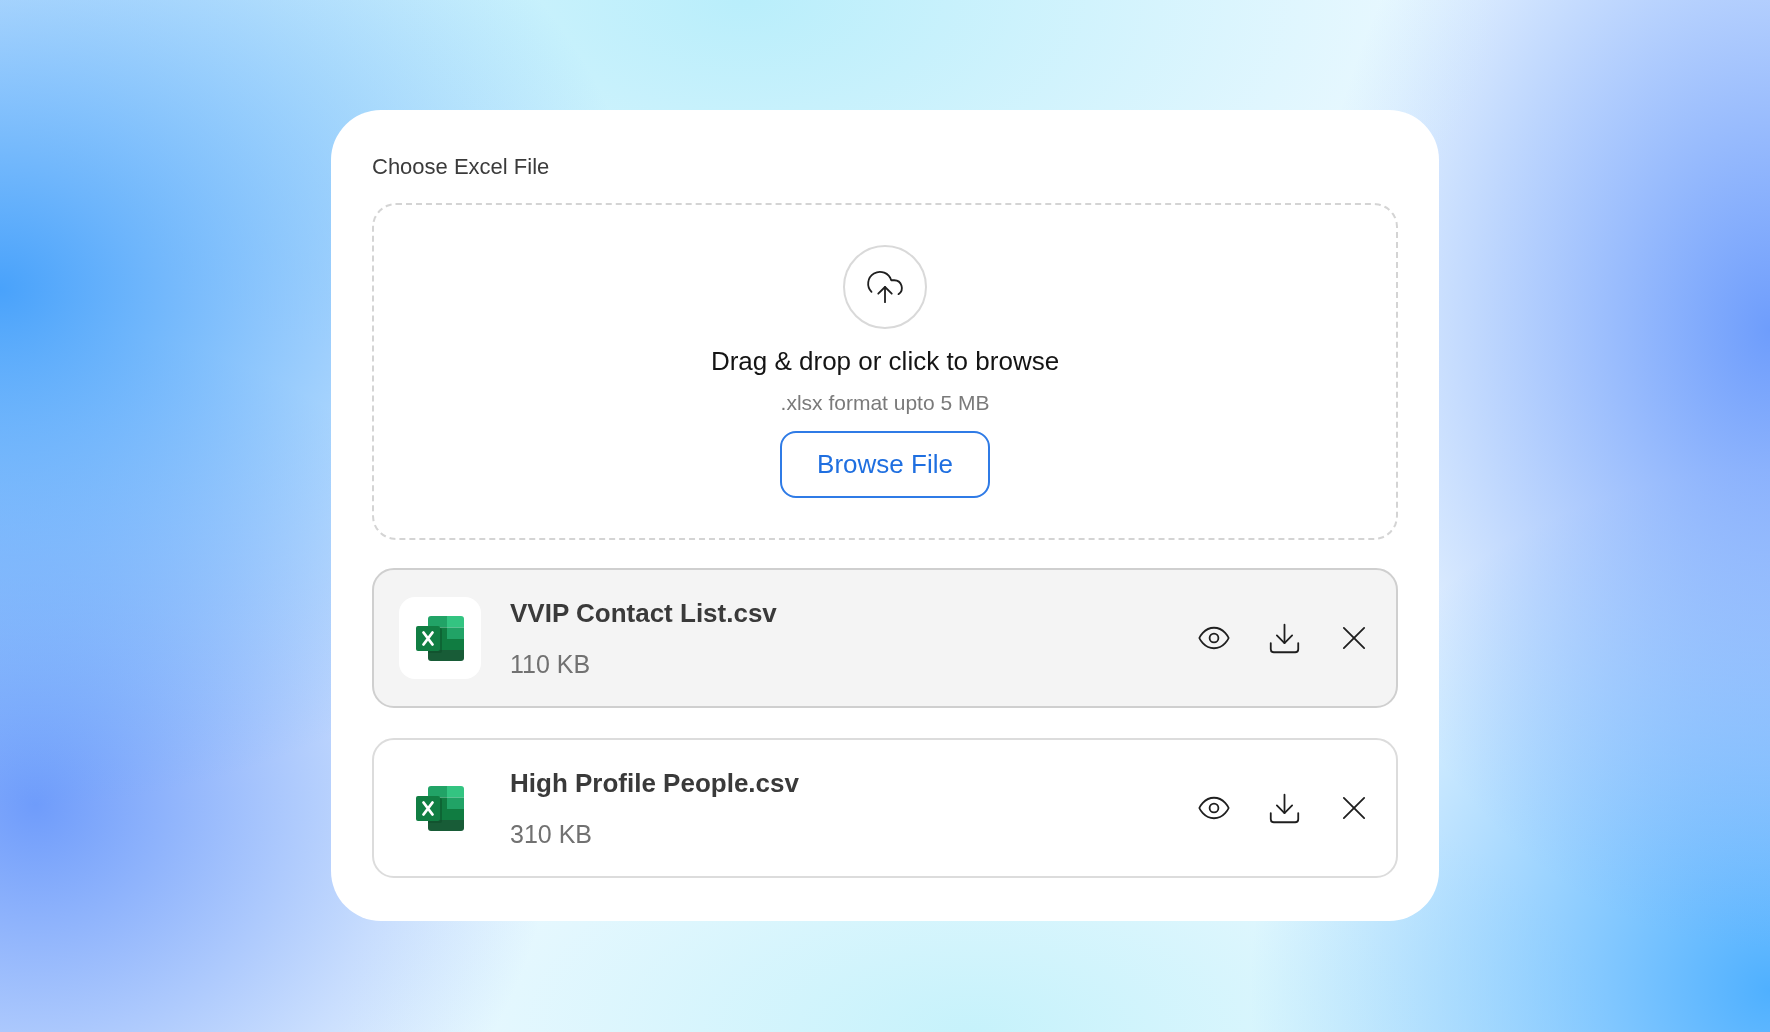  I want to click on file-size: 310 KB, so click(551, 834).